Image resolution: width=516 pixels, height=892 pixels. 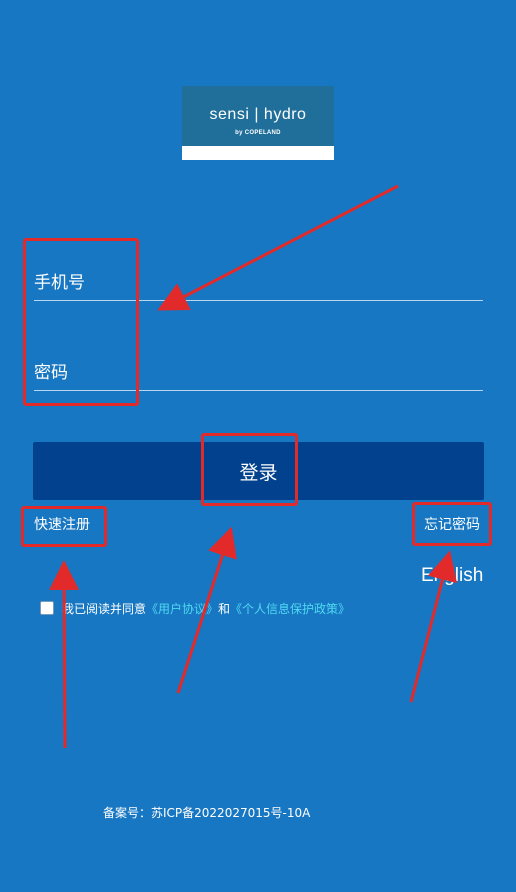 What do you see at coordinates (62, 524) in the screenshot?
I see `quick-register-link: 快速注册` at bounding box center [62, 524].